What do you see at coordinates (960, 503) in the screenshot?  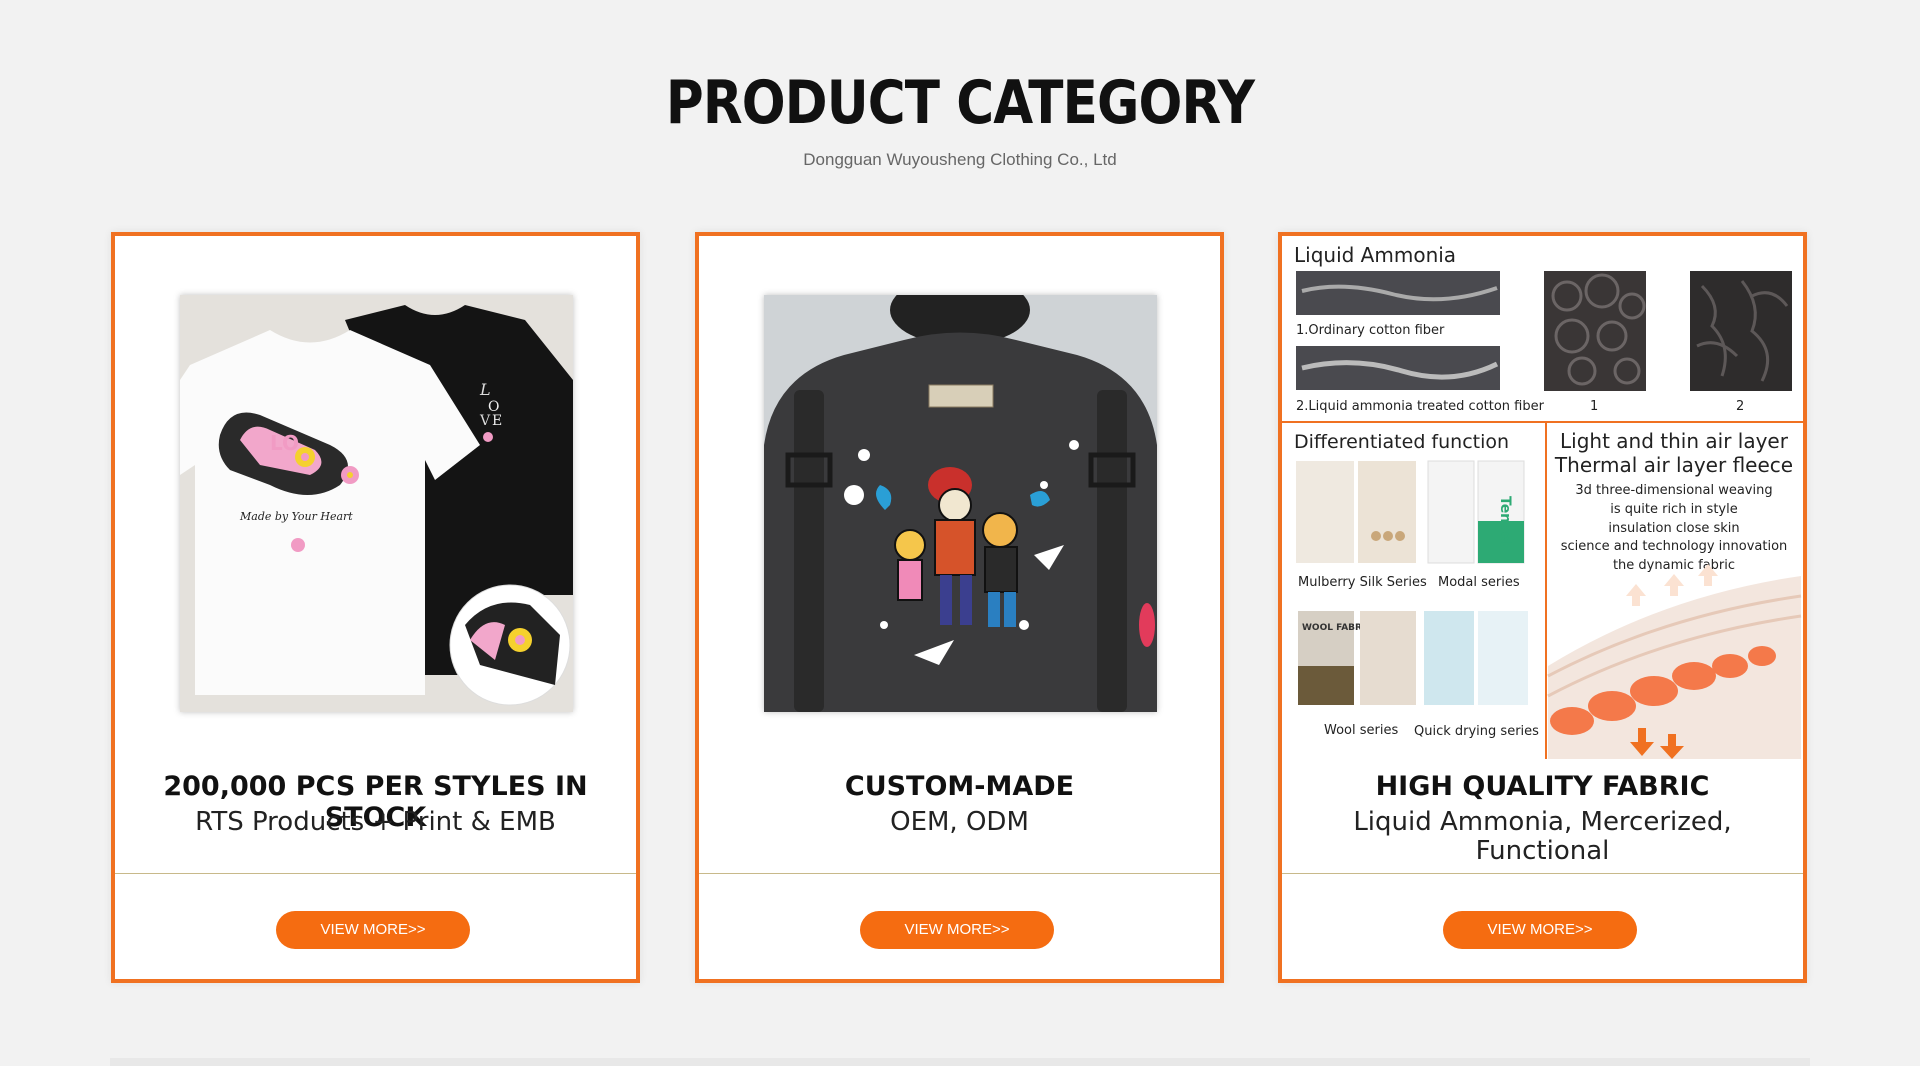 I see `custom-jacket-image` at bounding box center [960, 503].